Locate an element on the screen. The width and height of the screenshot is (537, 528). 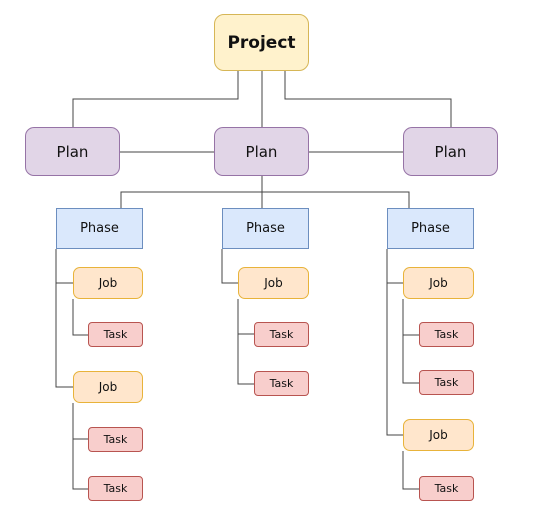
node-project: Project is located at coordinates (261, 42).